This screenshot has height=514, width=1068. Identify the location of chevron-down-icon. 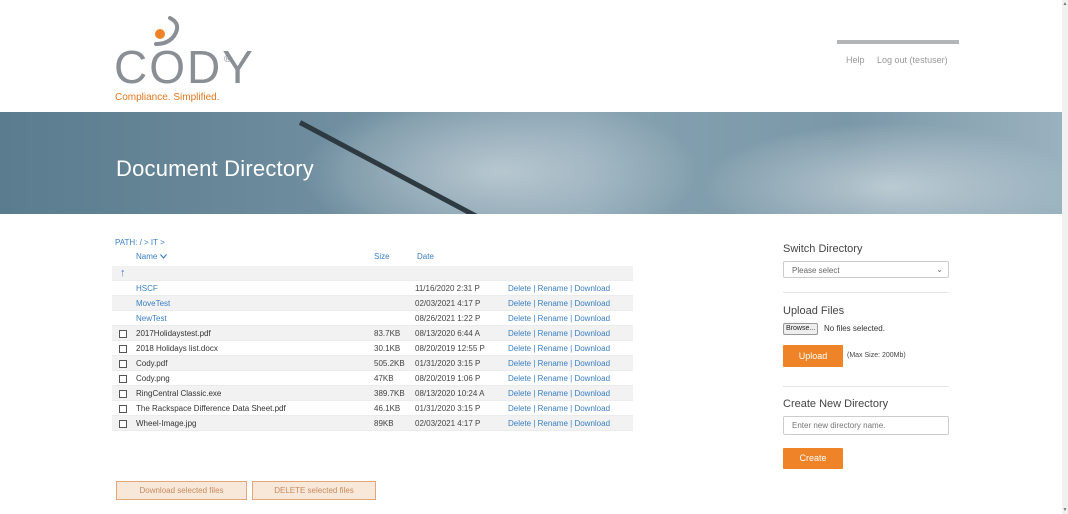
(163, 256).